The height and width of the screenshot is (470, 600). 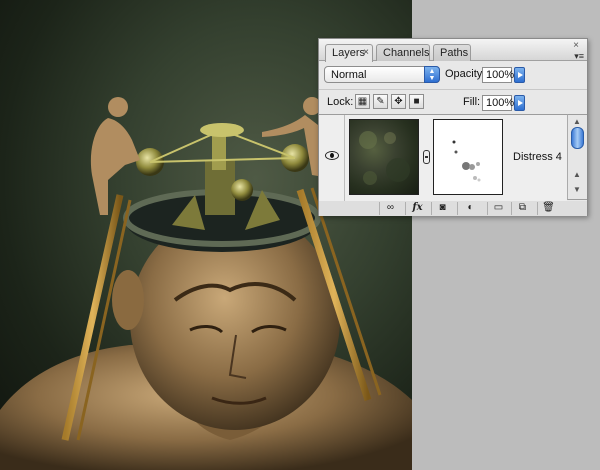 What do you see at coordinates (522, 208) in the screenshot?
I see `new-layer-icon: ⧉` at bounding box center [522, 208].